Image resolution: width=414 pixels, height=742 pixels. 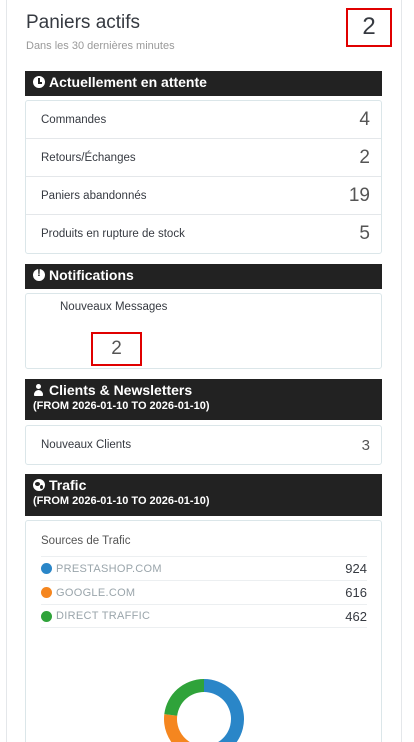 I want to click on pending-row-value: 5, so click(x=364, y=233).